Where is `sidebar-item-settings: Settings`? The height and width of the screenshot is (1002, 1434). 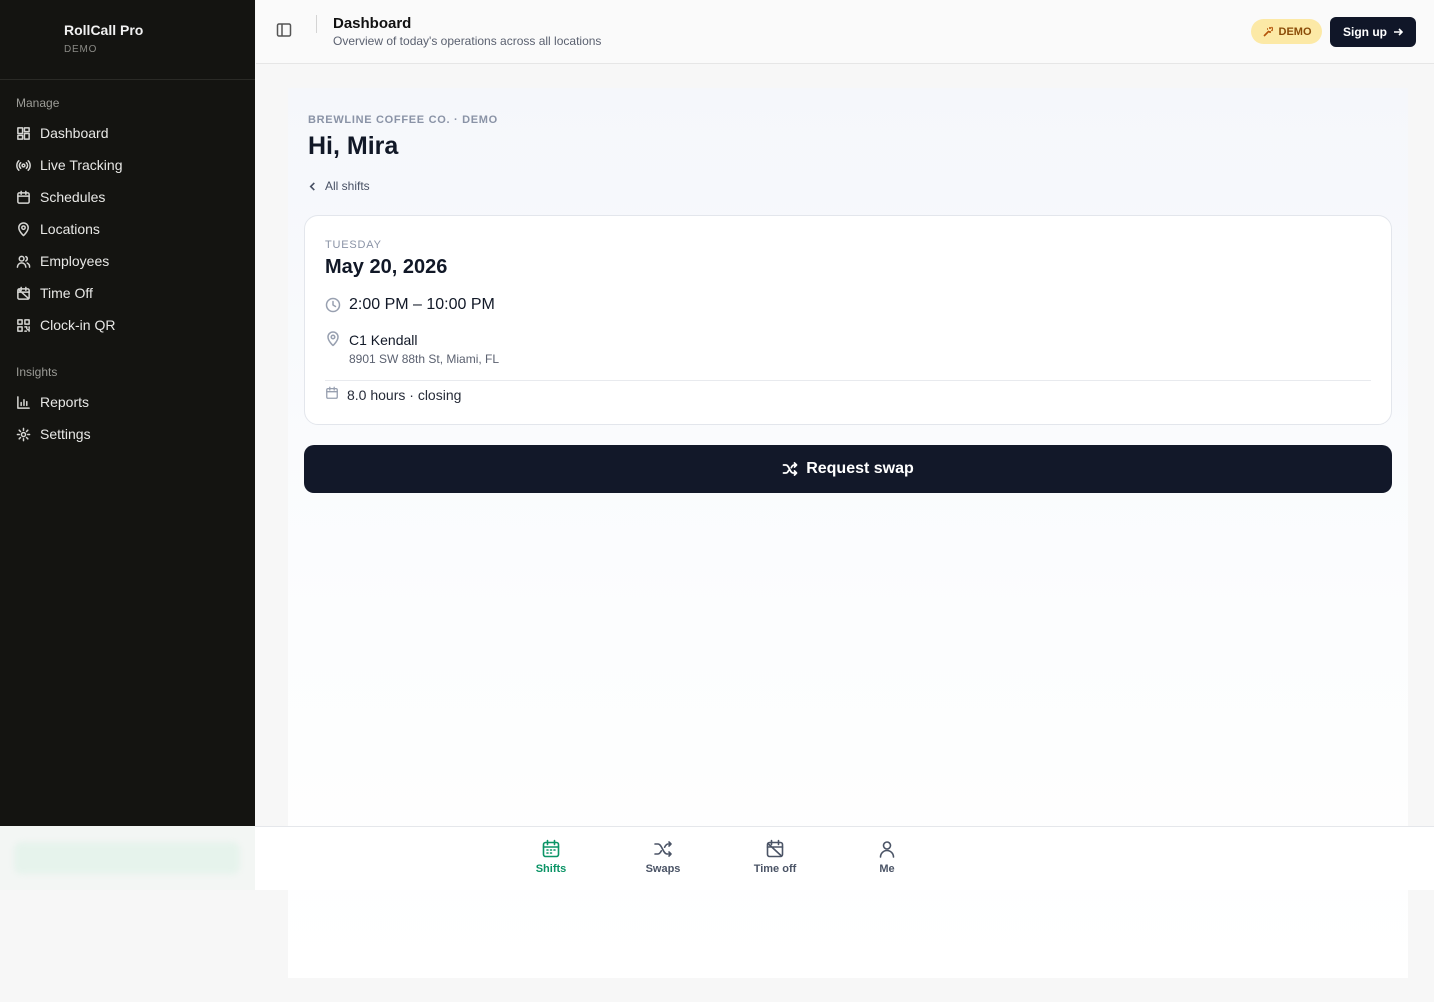 sidebar-item-settings: Settings is located at coordinates (127, 434).